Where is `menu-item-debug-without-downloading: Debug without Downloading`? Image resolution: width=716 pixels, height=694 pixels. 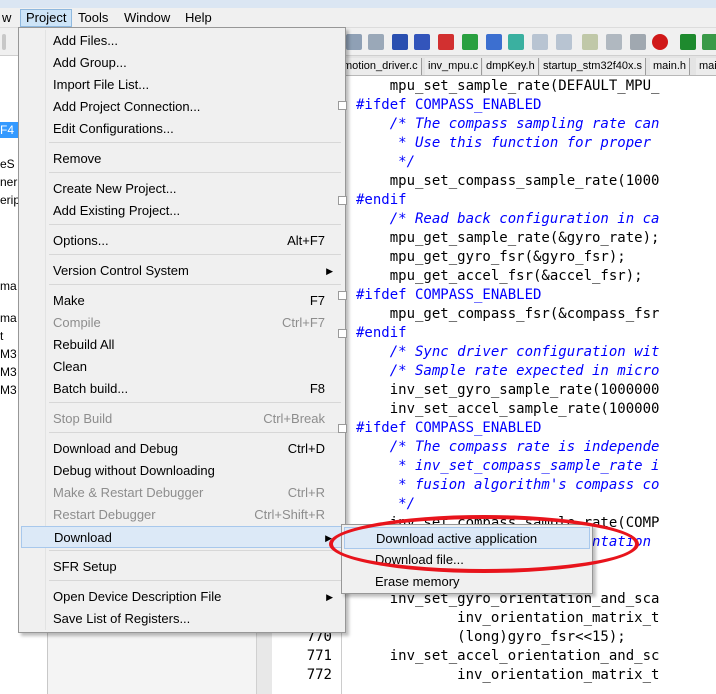 menu-item-debug-without-downloading: Debug without Downloading is located at coordinates (182, 471).